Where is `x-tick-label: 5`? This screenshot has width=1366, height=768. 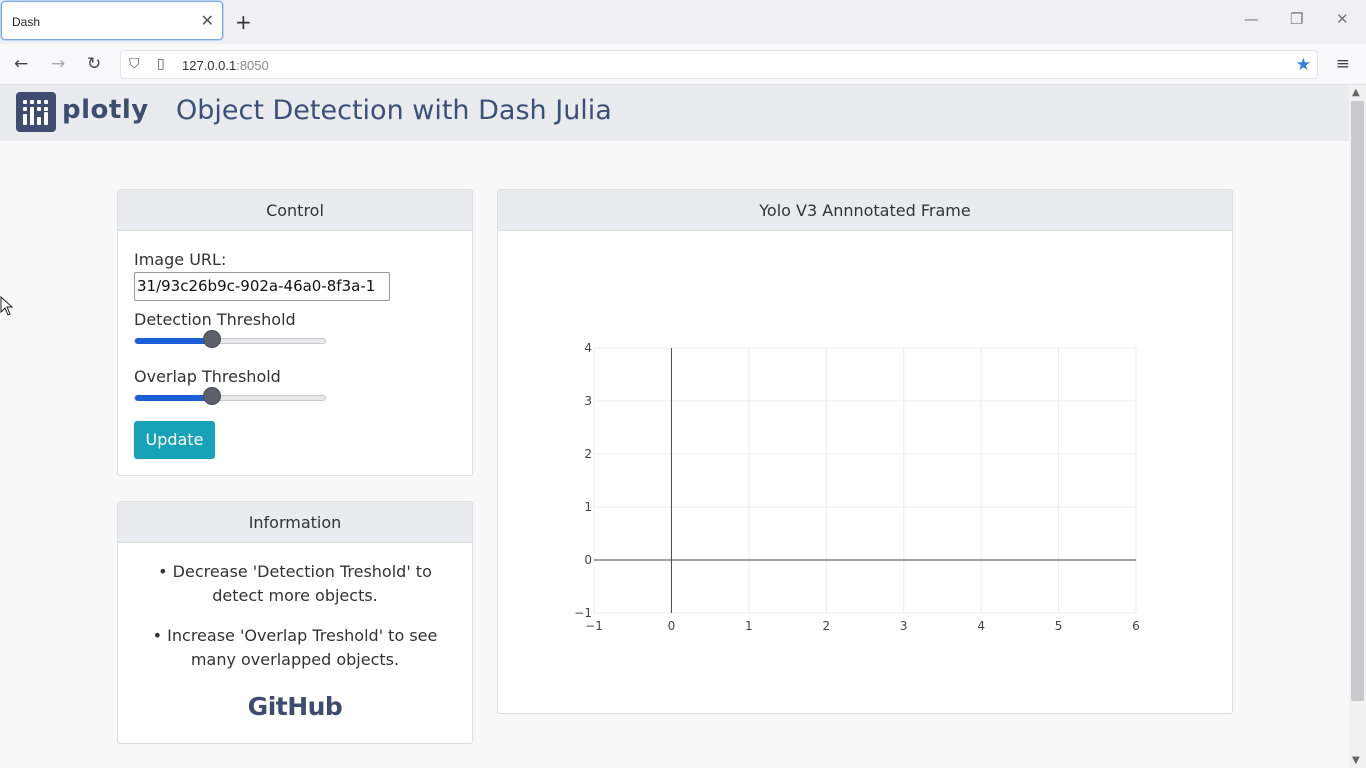
x-tick-label: 5 is located at coordinates (1059, 626).